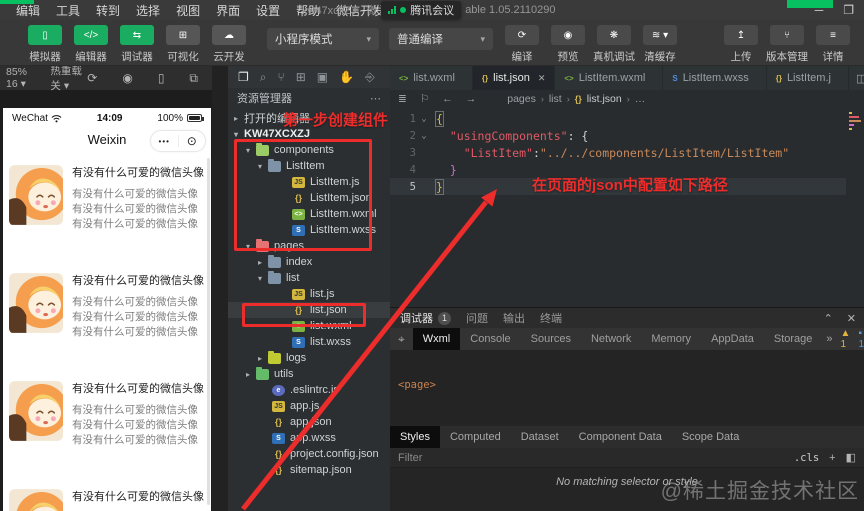 The width and height of the screenshot is (864, 511). I want to click on panel-tab: 问题, so click(477, 318).